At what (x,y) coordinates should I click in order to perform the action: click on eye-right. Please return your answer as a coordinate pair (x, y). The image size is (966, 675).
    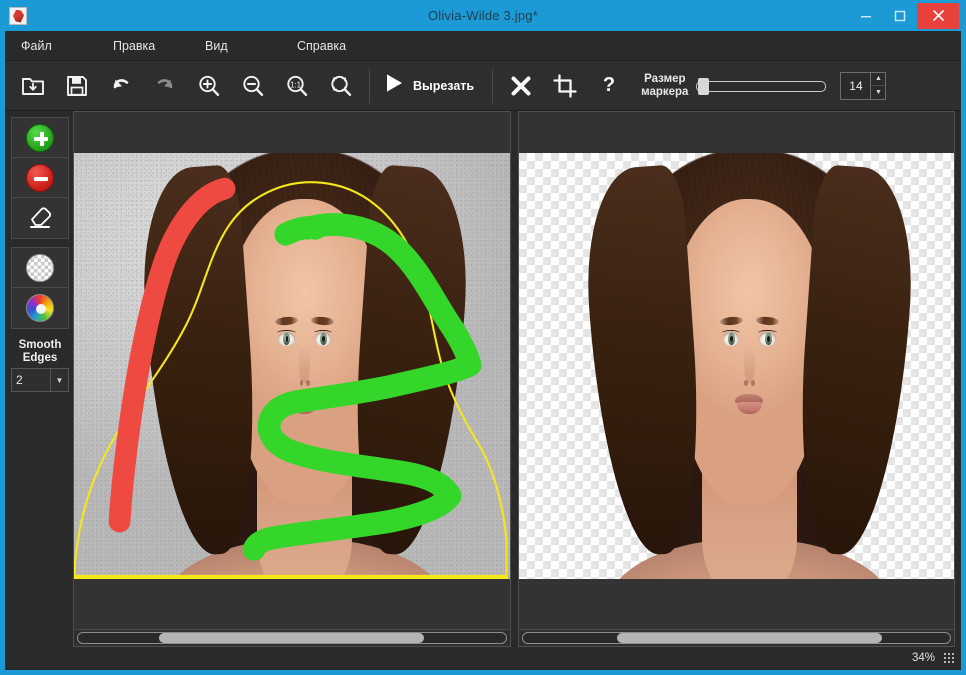
    Looking at the image, I should click on (323, 338).